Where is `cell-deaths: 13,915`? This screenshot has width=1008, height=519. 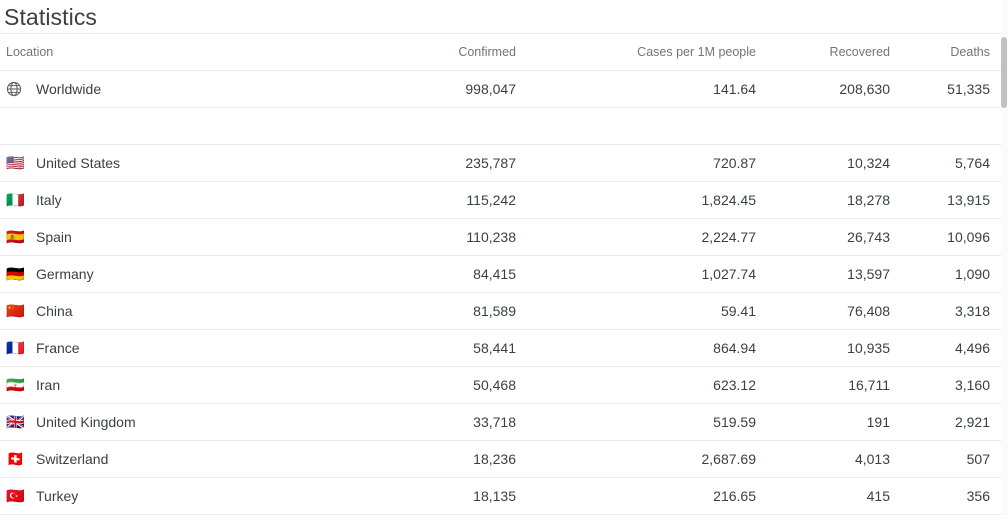 cell-deaths: 13,915 is located at coordinates (954, 200).